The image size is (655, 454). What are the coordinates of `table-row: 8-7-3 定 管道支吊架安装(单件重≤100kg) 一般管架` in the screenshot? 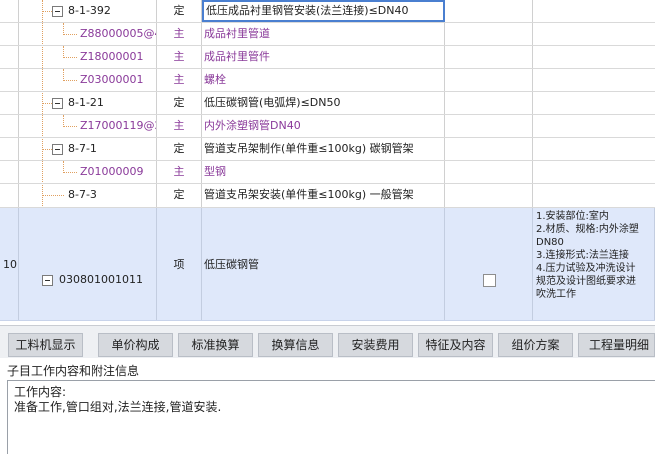 It's located at (327, 196).